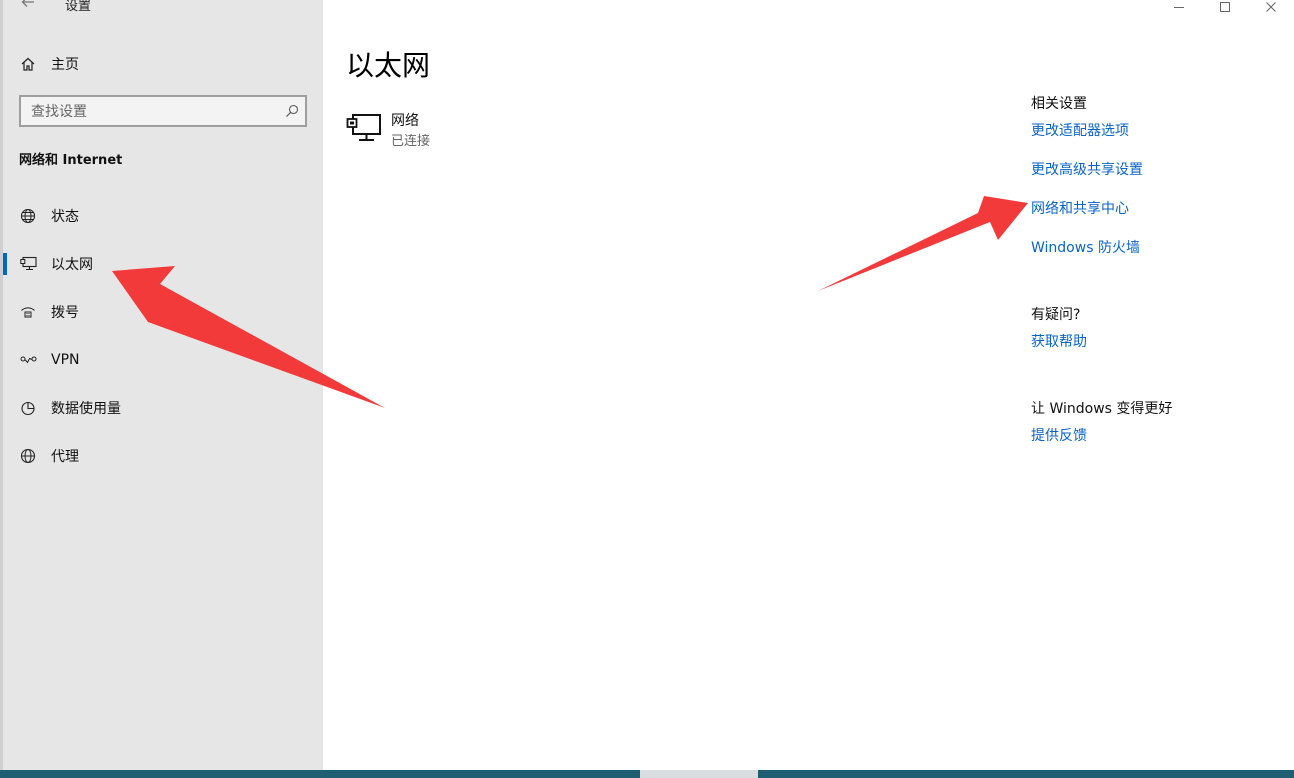 This screenshot has height=778, width=1294. Describe the element at coordinates (78, 7) in the screenshot. I see `app-title: 设置` at that location.